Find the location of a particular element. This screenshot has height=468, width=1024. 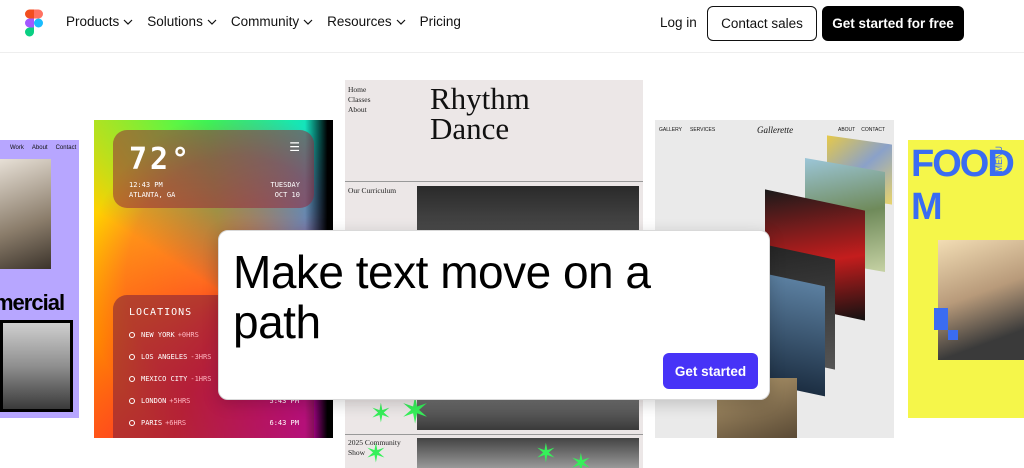

get-started-button: Get started is located at coordinates (710, 371).